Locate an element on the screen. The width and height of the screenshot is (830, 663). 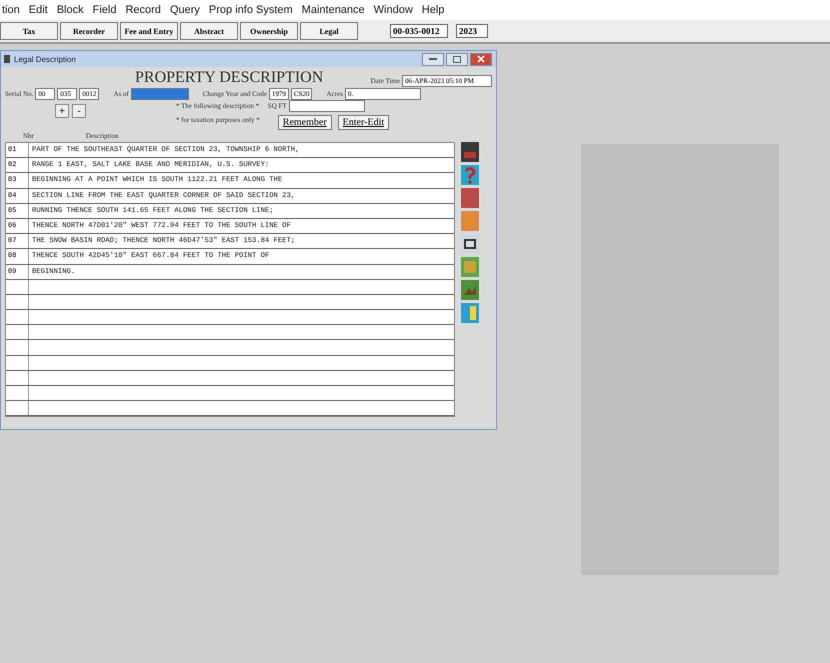
action-button: Enter-Edit is located at coordinates (364, 122).